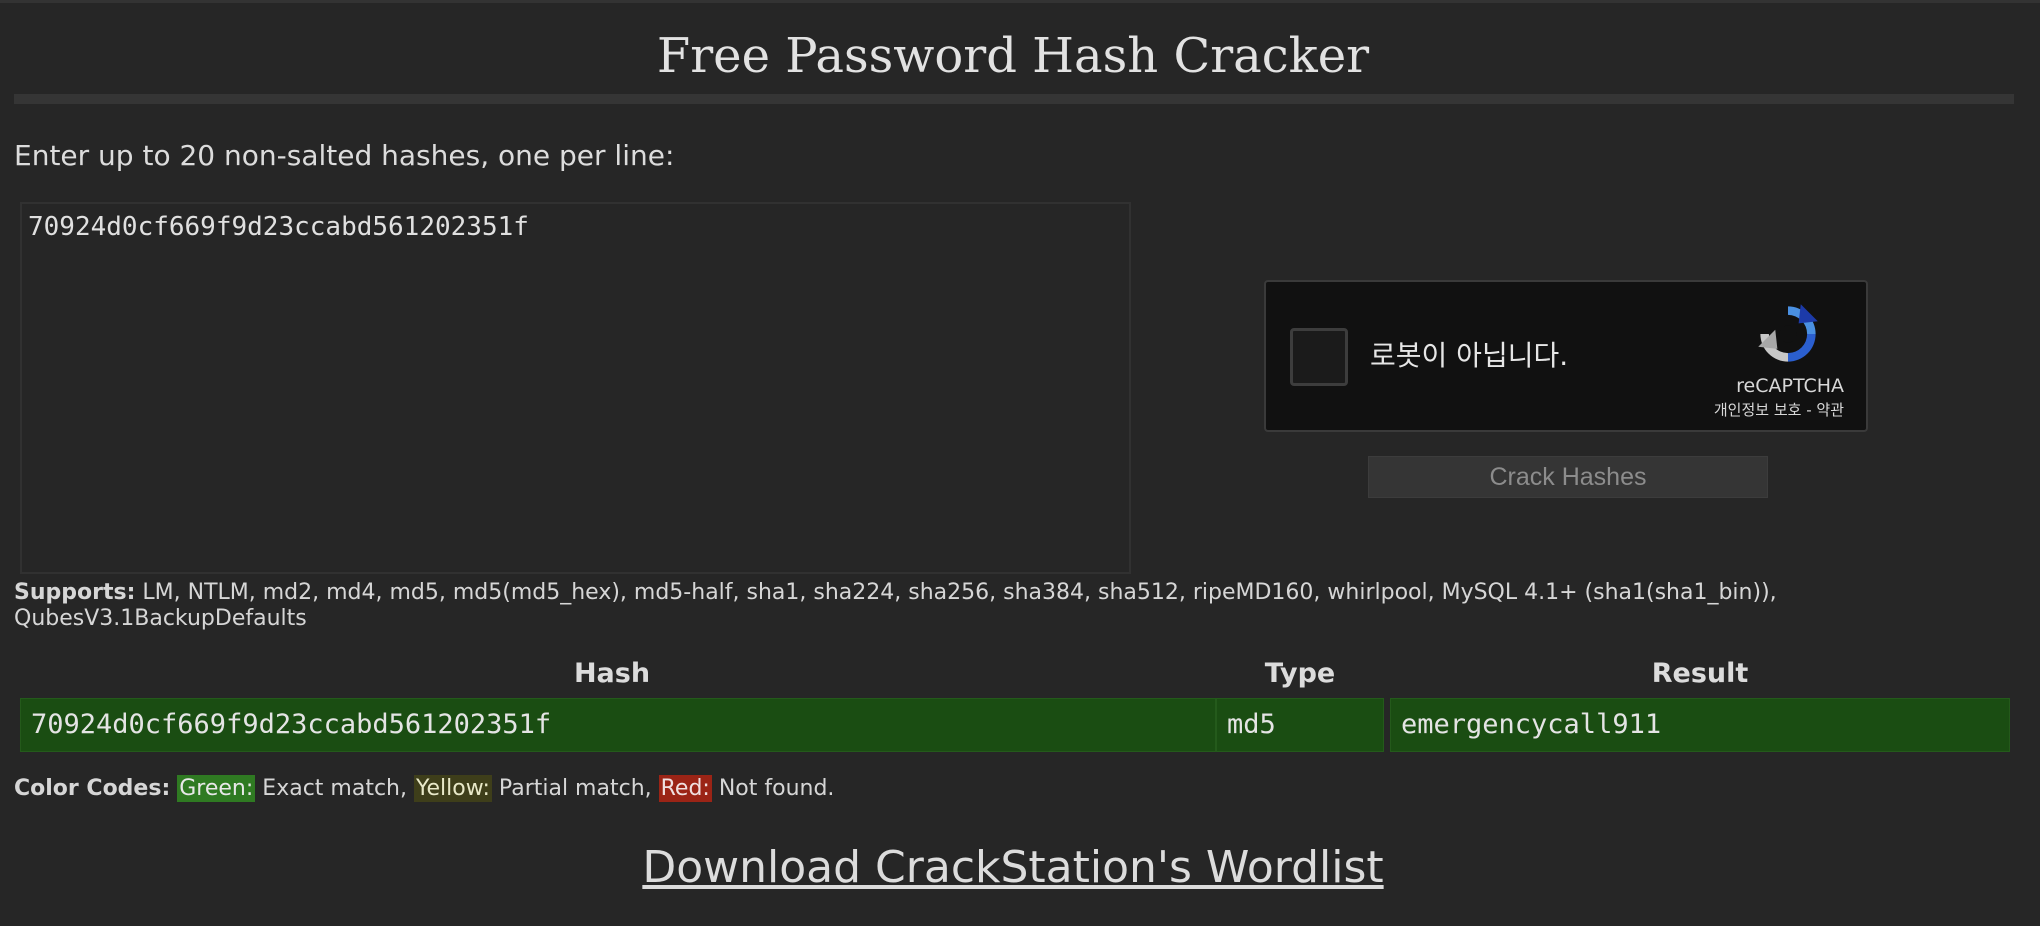 The width and height of the screenshot is (2040, 926). What do you see at coordinates (452, 788) in the screenshot?
I see `legend-yellow-tag: Yellow:` at bounding box center [452, 788].